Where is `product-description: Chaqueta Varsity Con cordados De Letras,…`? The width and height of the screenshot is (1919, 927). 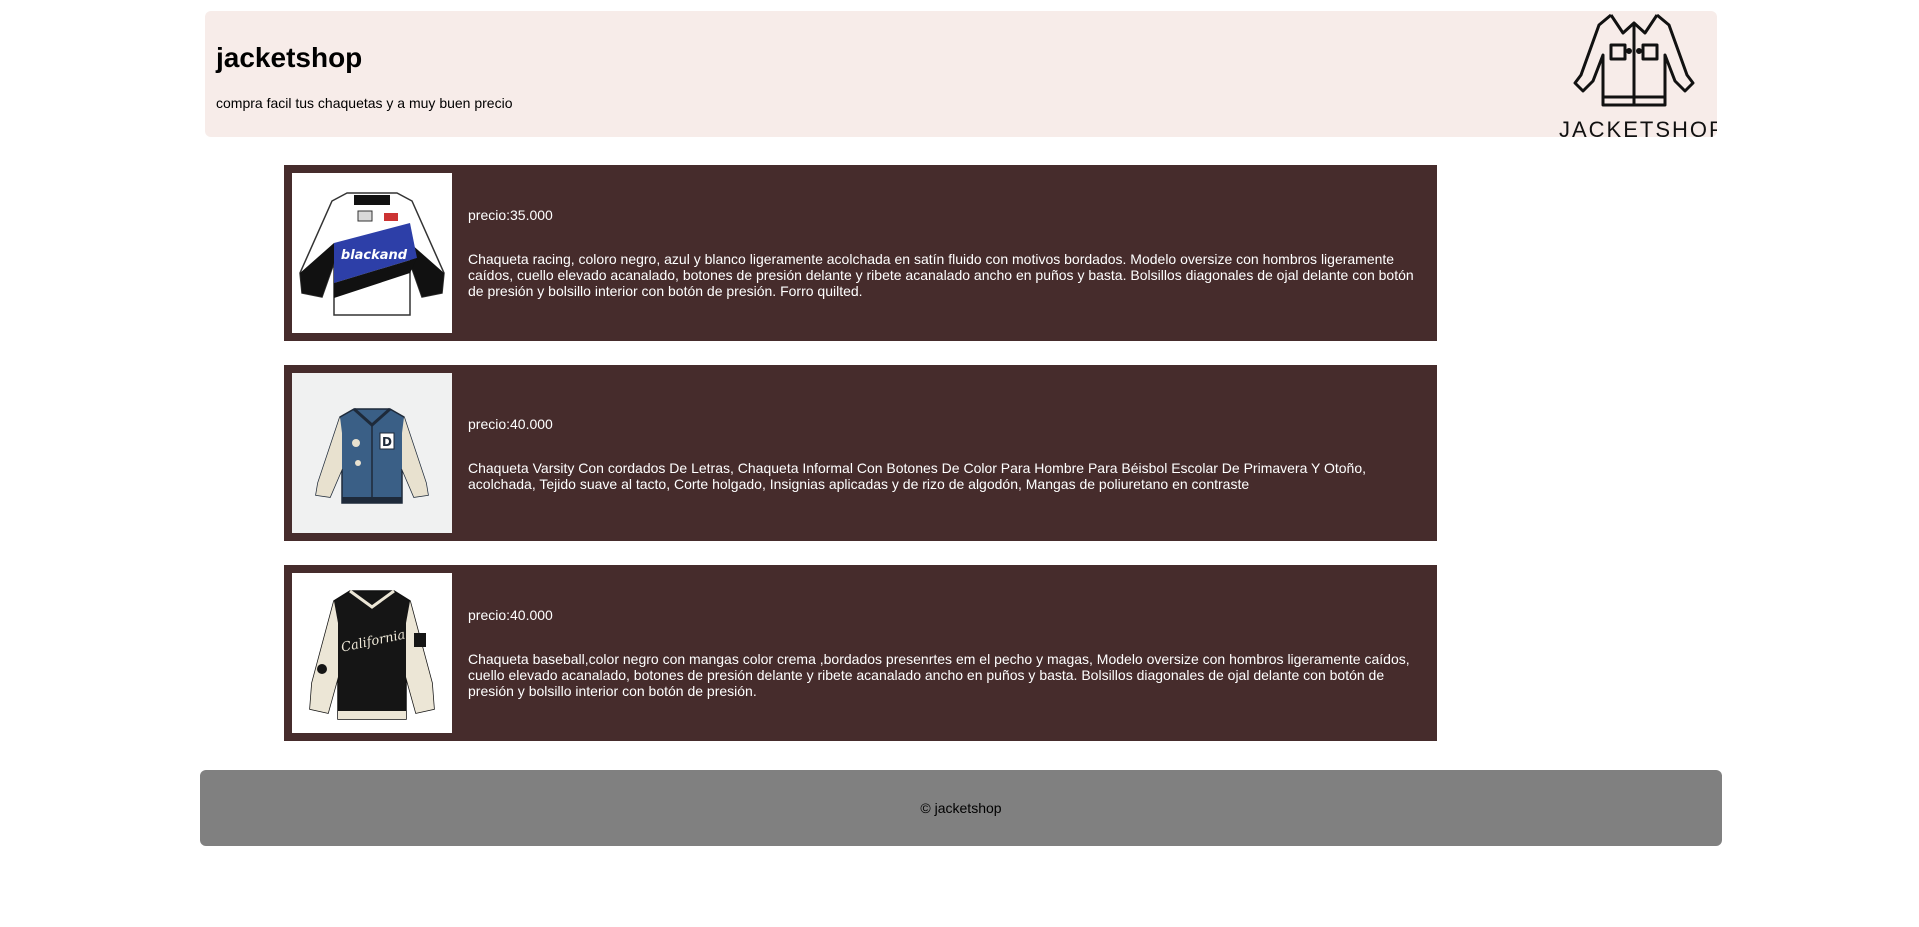
product-description: Chaqueta Varsity Con cordados De Letras,… is located at coordinates (917, 476).